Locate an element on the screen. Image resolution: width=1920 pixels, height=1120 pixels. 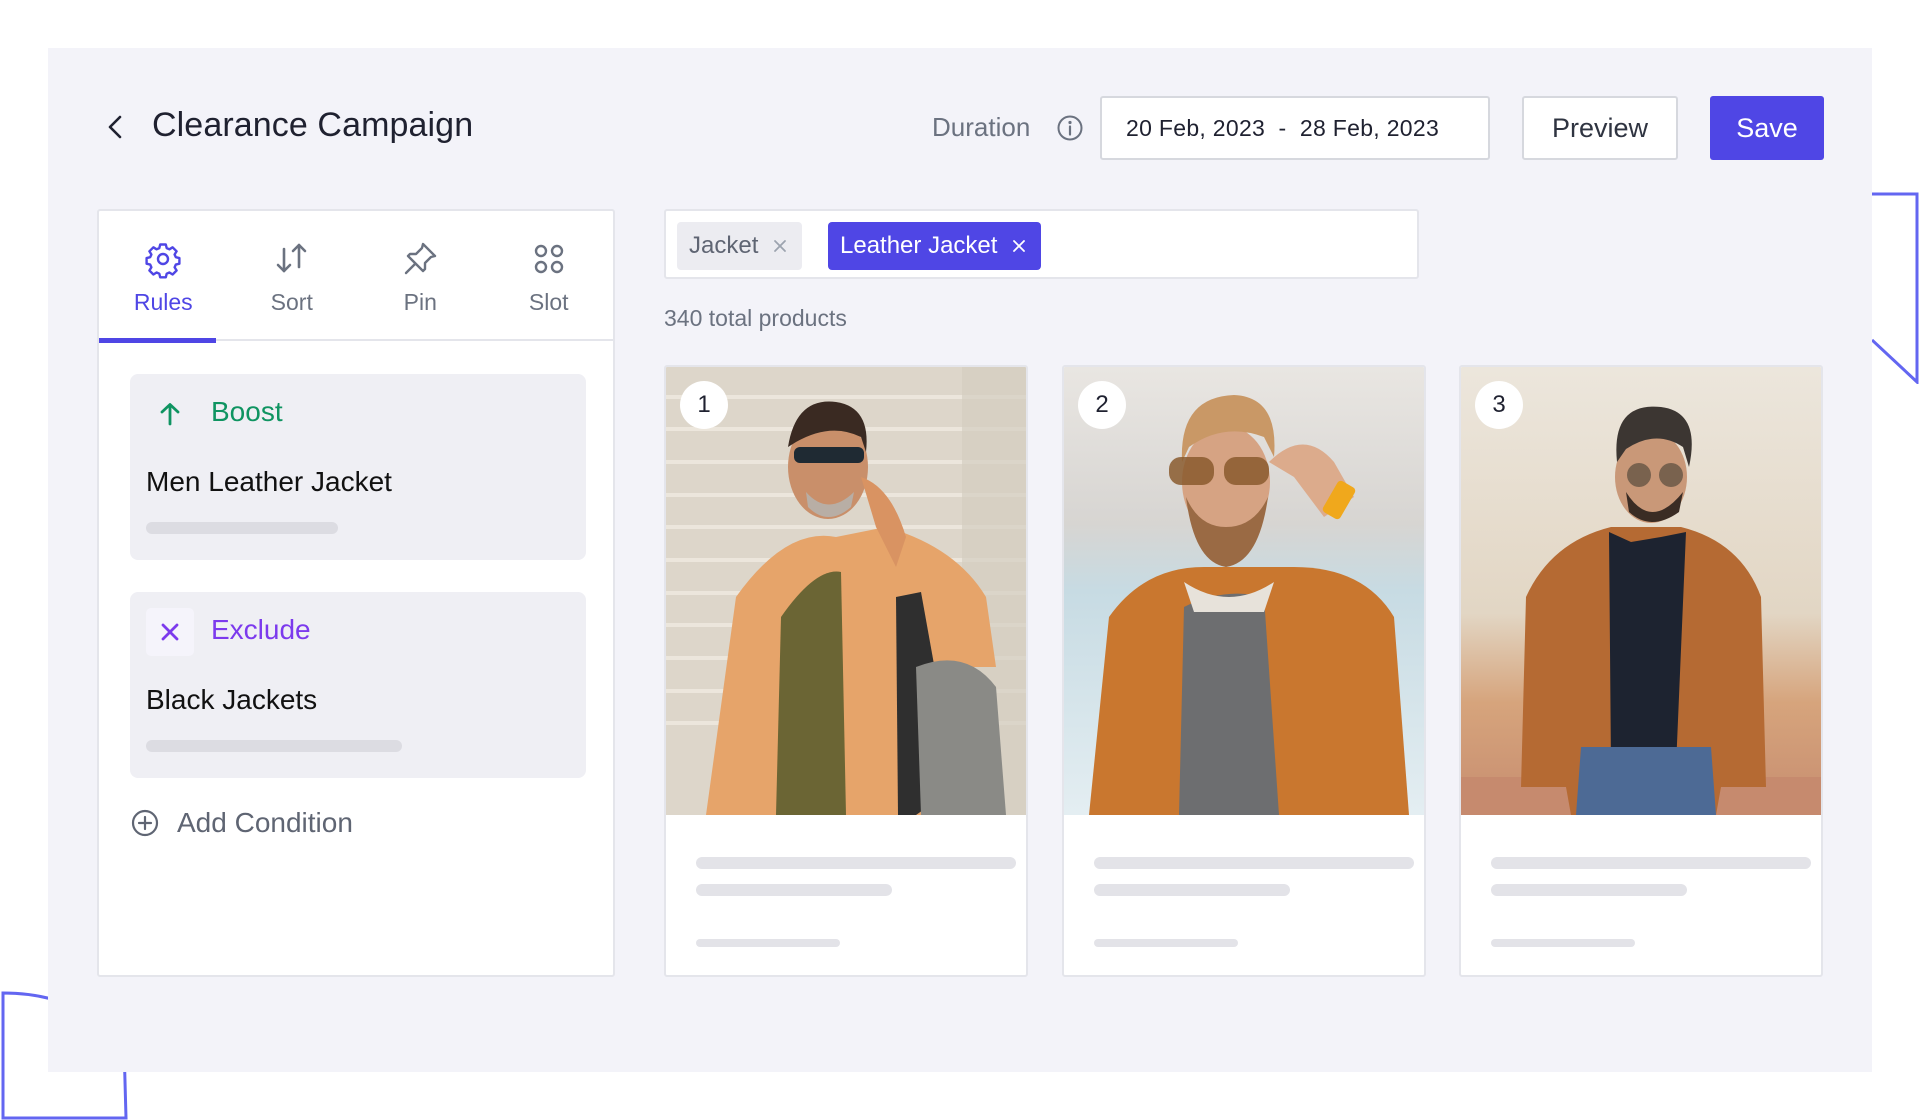
rank-badge: 2 is located at coordinates (1102, 405).